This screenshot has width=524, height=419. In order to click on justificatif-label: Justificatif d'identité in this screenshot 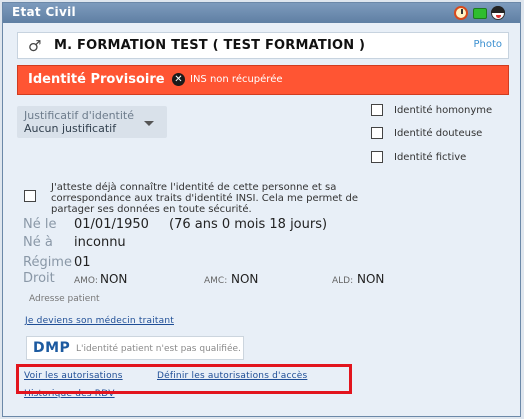, I will do `click(79, 115)`.